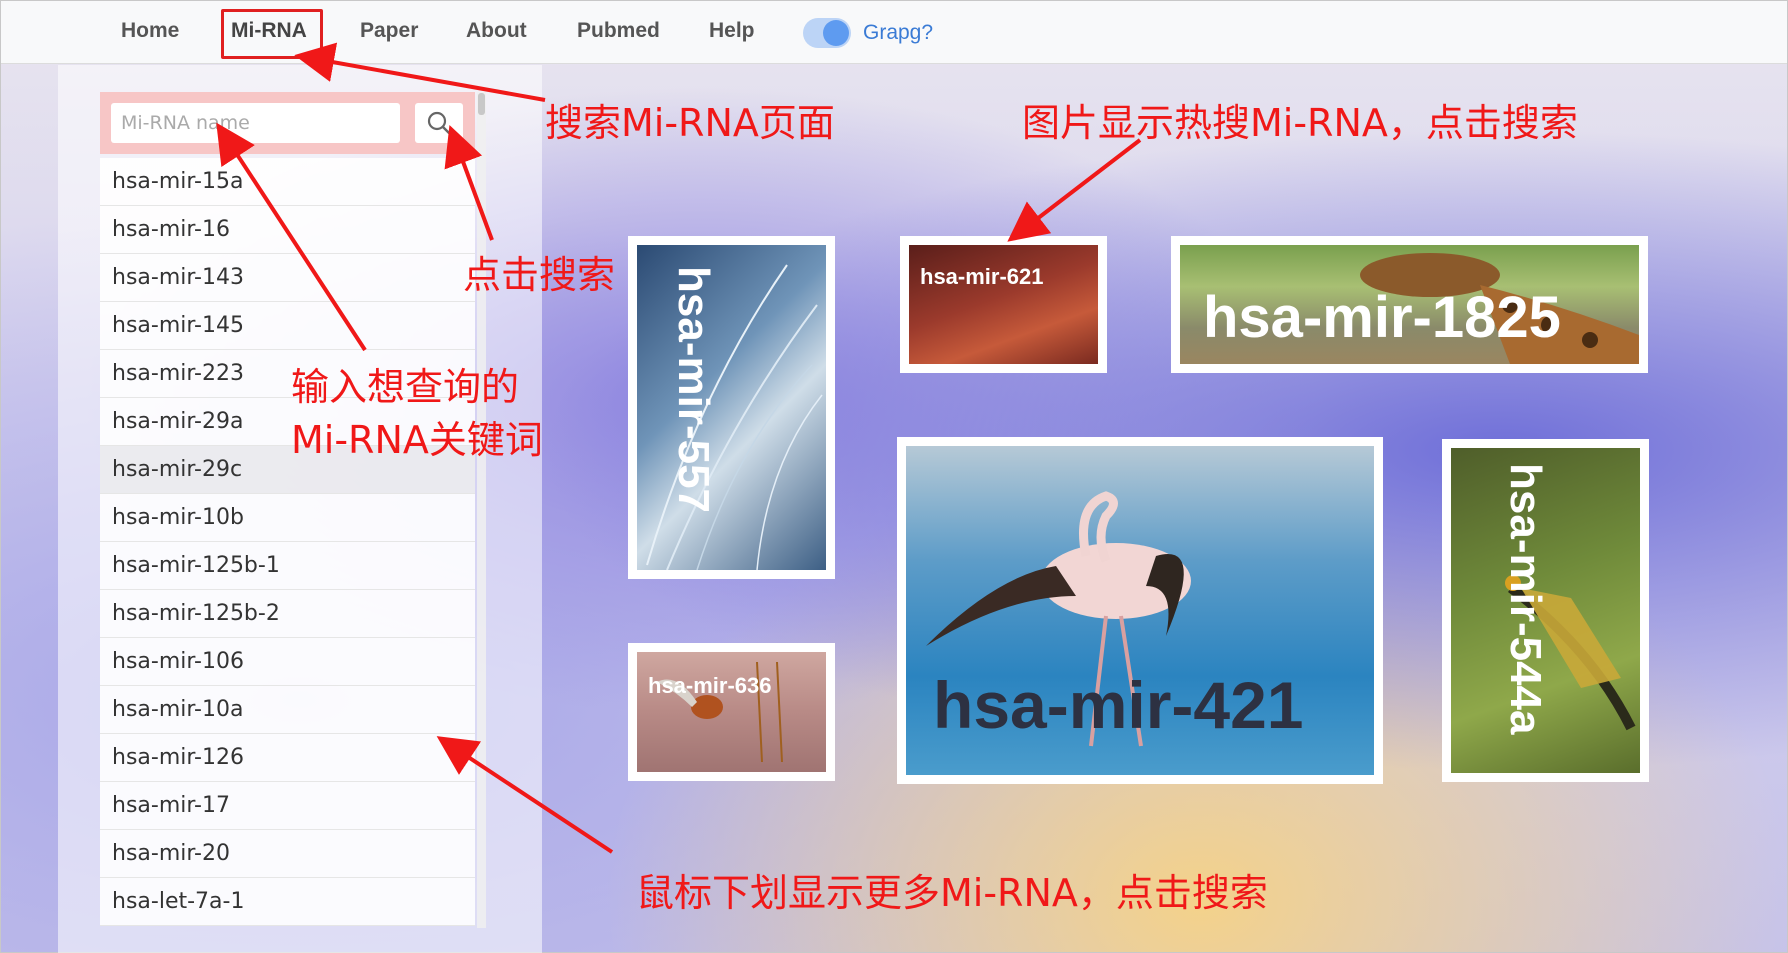 The width and height of the screenshot is (1788, 953). I want to click on bird-graphic, so click(720, 712).